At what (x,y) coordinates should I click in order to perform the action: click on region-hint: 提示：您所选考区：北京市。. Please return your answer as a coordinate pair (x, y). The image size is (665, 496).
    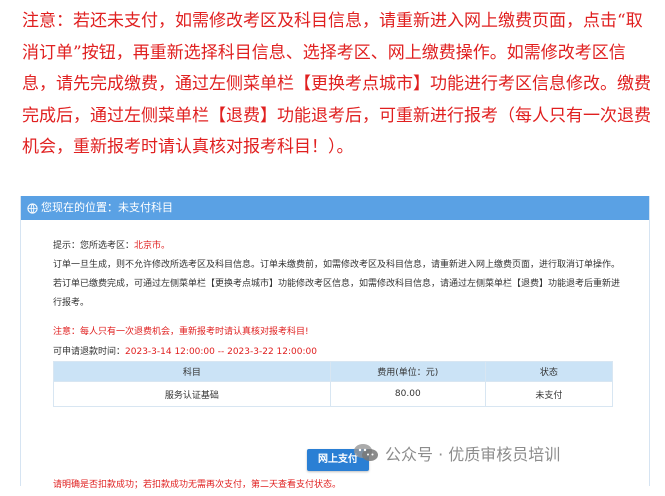
    Looking at the image, I should click on (111, 244).